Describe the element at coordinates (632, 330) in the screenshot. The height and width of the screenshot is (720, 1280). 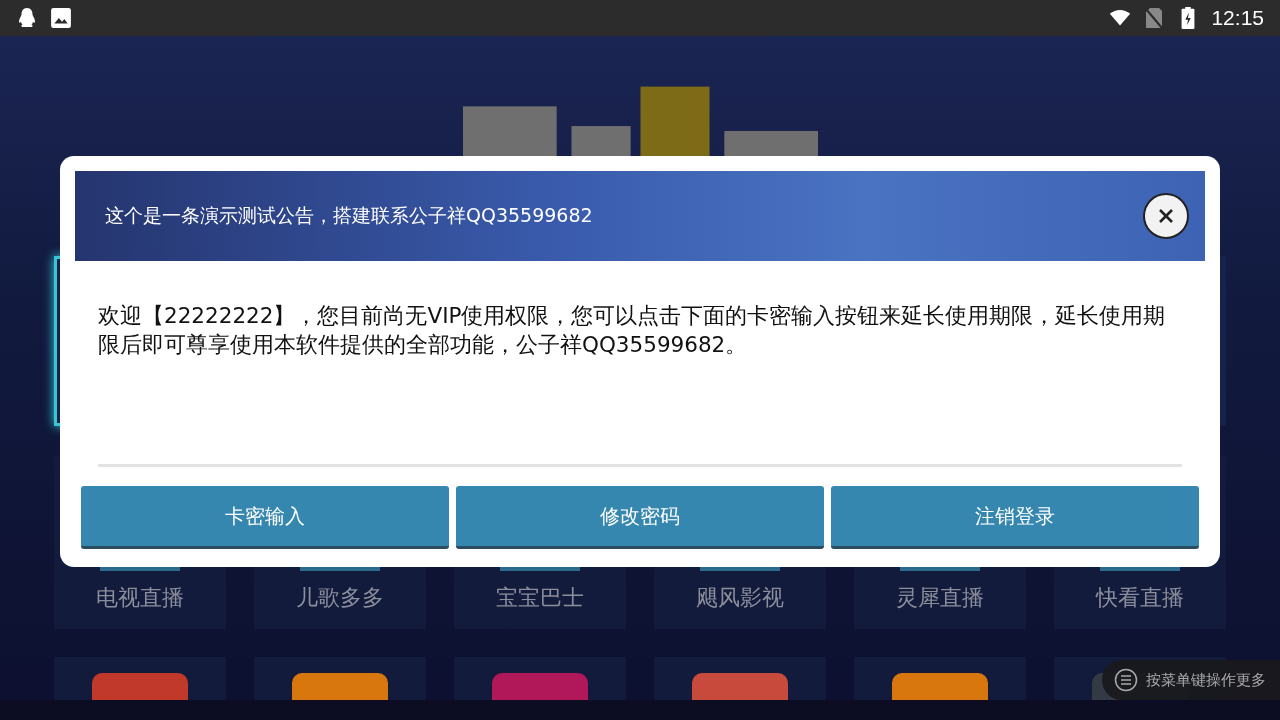
I see `message-text: 欢迎【22222222】，您目前尚无VIP使用权限，您可以点击下面的卡密输入按钮来延长使用期限，延长使用期限后即可尊享使用本软件提供的全部功能，公子祥QQ35599682。` at that location.